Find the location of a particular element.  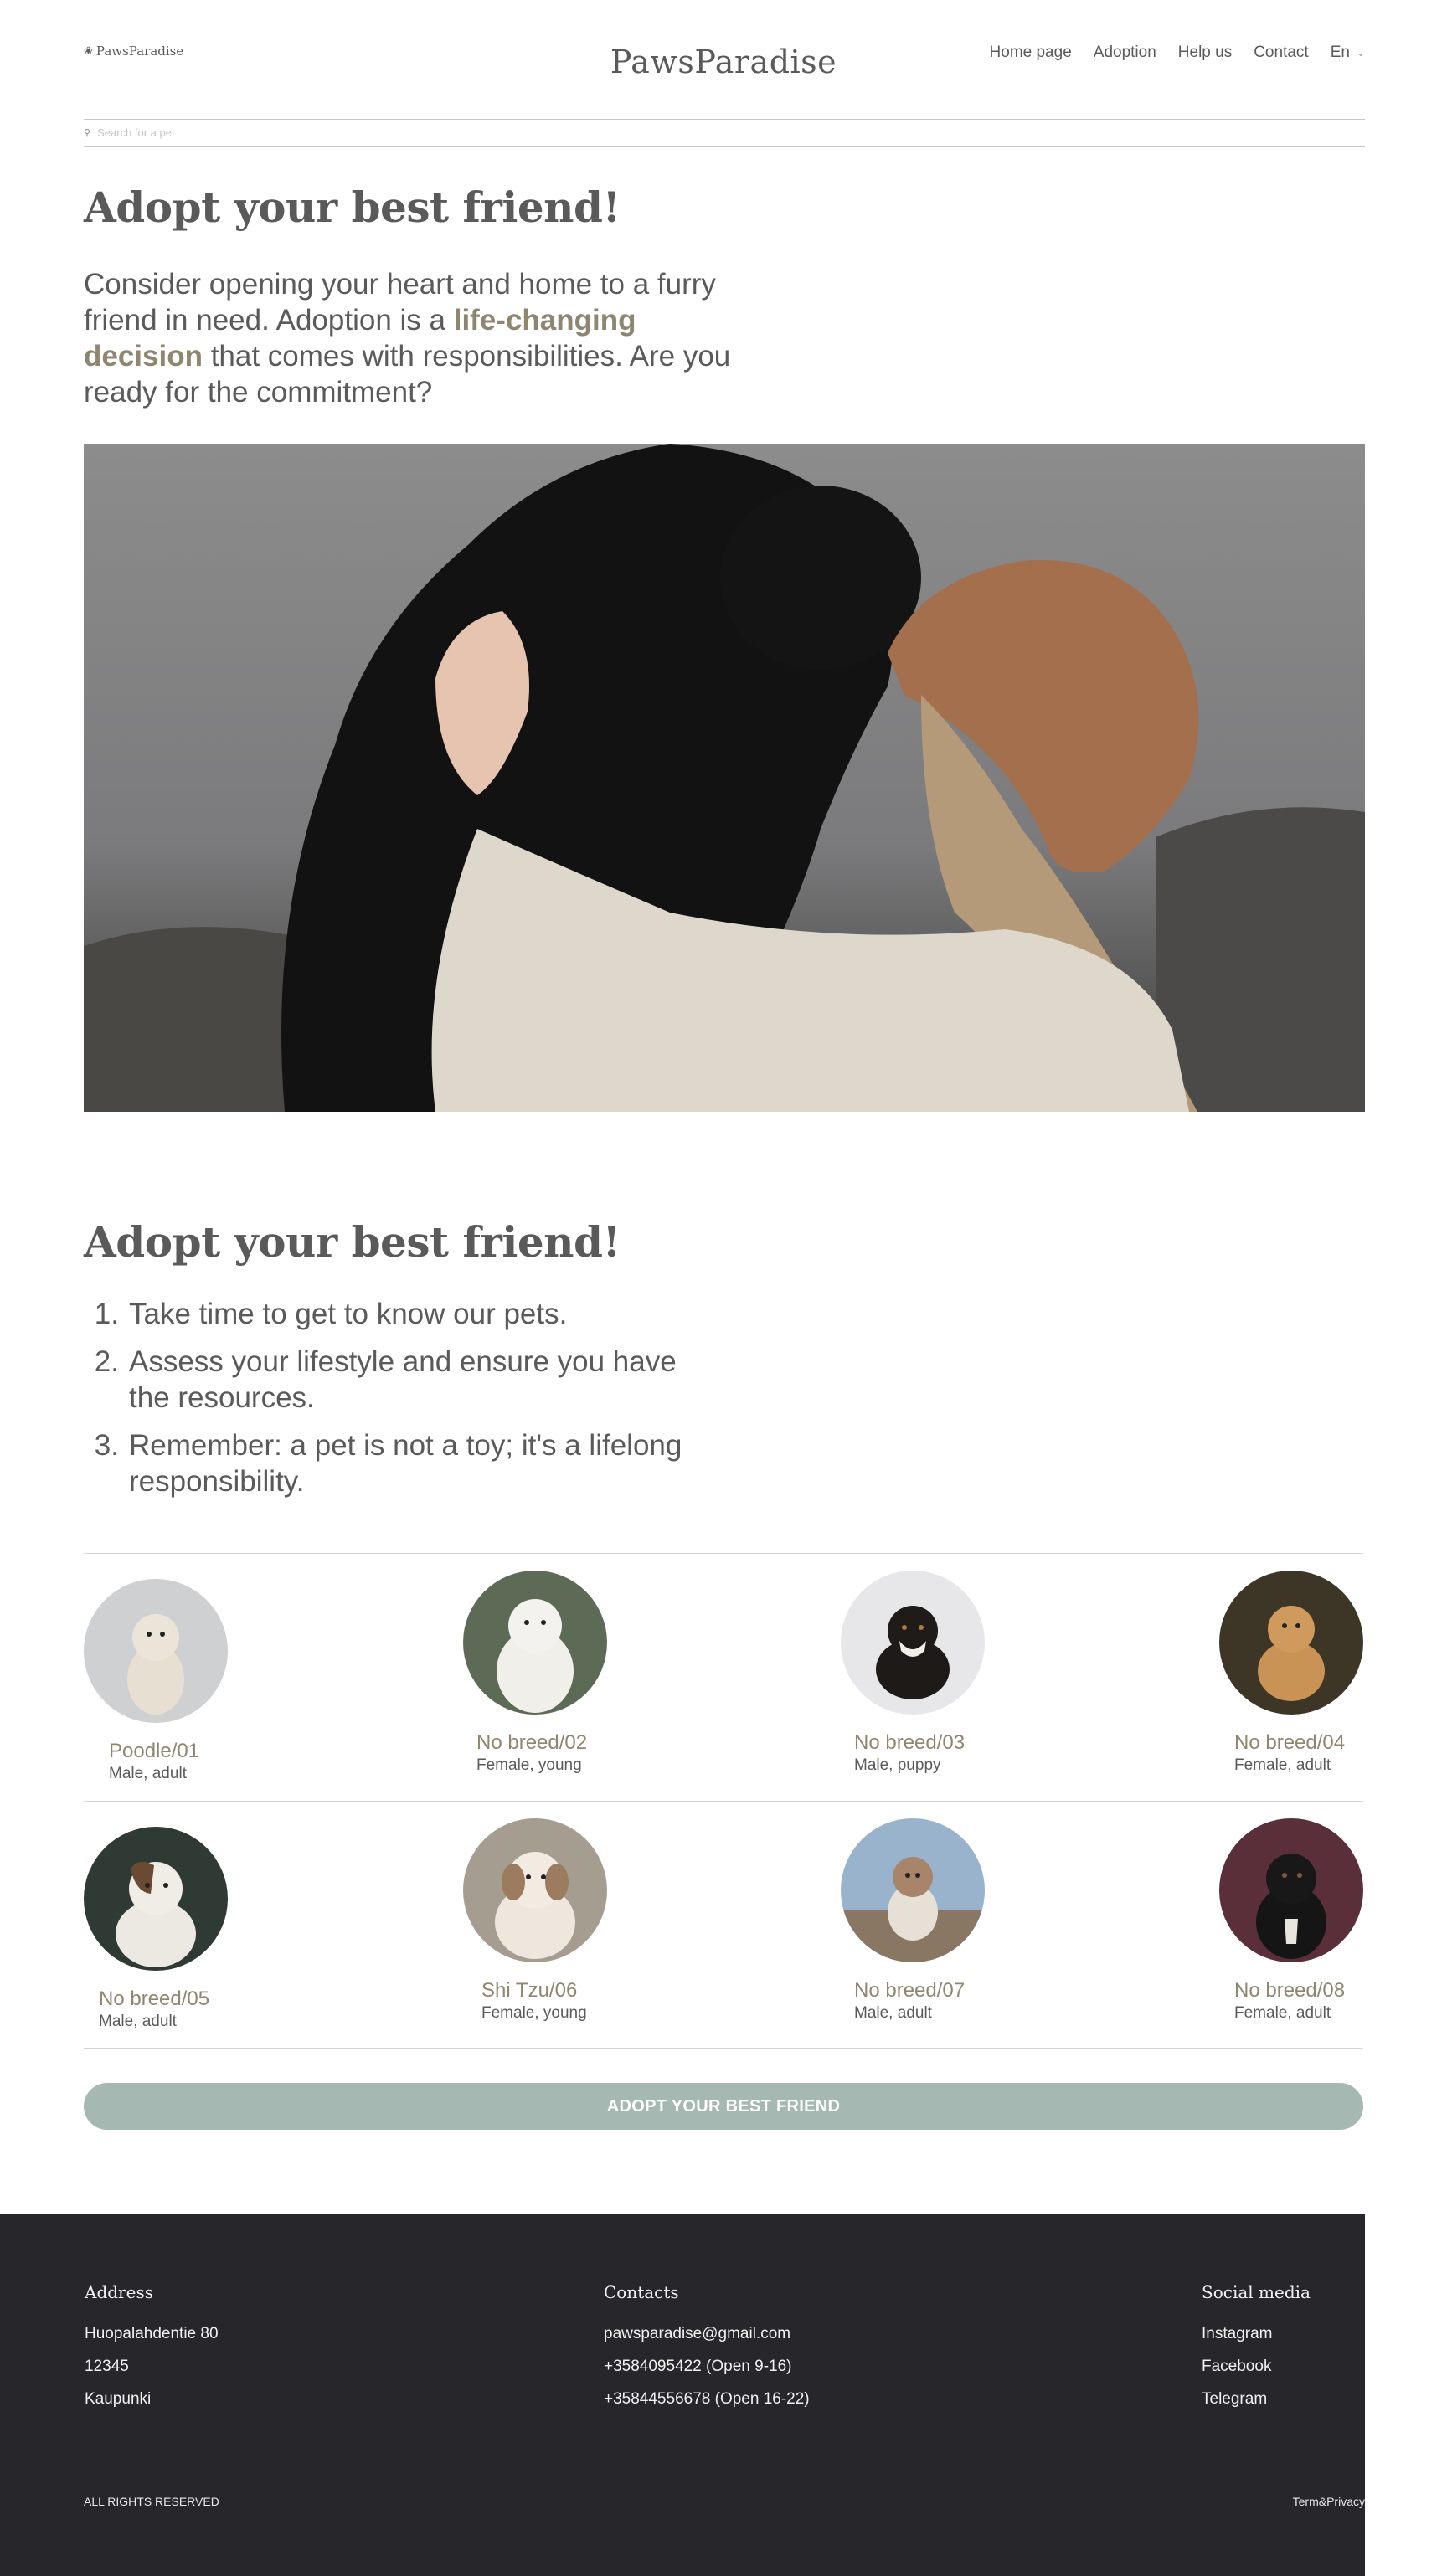

search-bar: ⚲ is located at coordinates (724, 133).